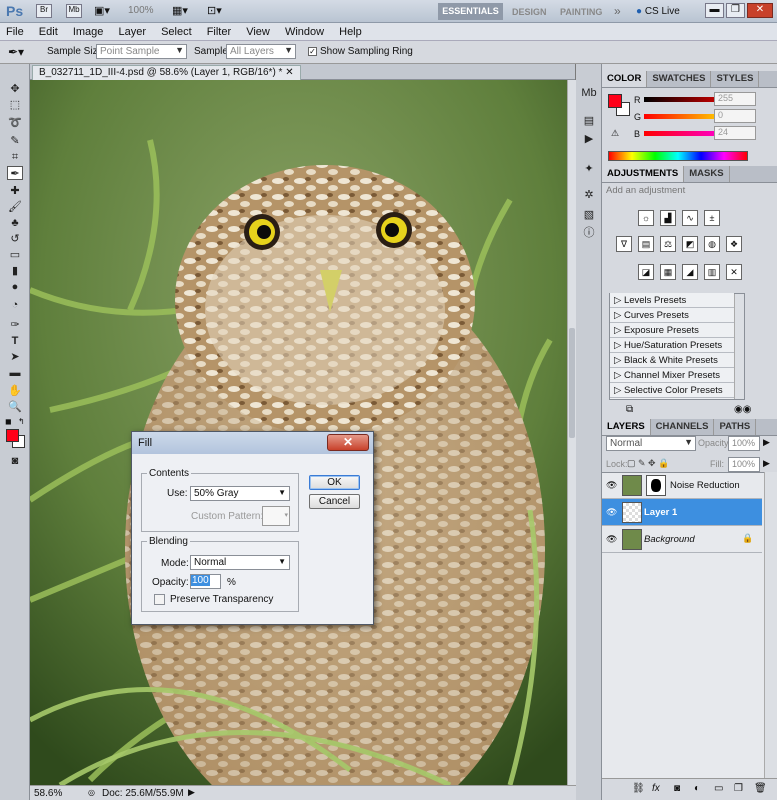 The image size is (777, 800). I want to click on type-tool-icon: T, so click(15, 341).